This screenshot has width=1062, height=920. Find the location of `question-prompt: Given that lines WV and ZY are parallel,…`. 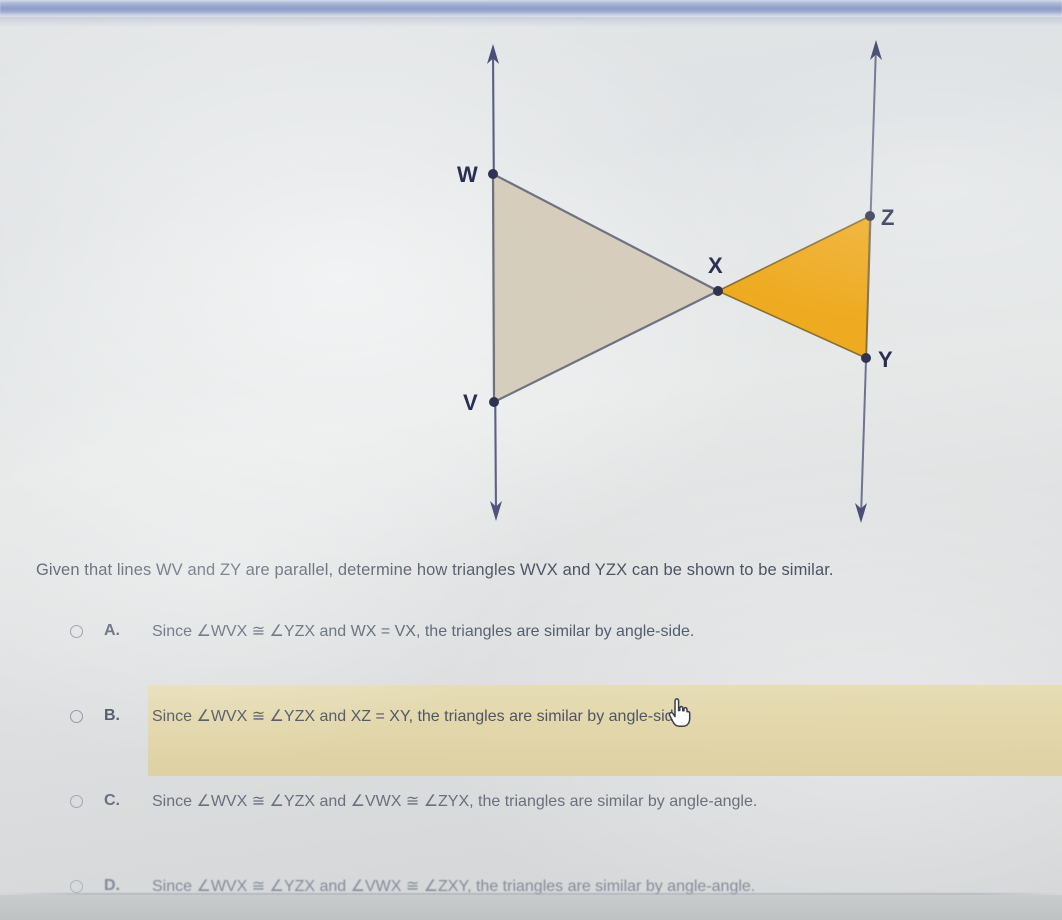

question-prompt: Given that lines WV and ZY are parallel,… is located at coordinates (435, 570).